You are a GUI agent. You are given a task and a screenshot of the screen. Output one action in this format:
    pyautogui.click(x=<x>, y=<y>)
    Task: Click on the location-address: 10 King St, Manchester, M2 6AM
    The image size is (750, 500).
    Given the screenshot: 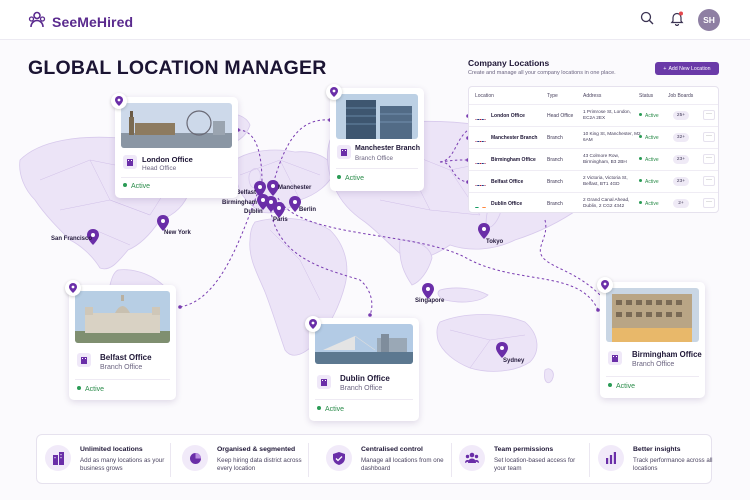 What is the action you would take?
    pyautogui.click(x=612, y=137)
    